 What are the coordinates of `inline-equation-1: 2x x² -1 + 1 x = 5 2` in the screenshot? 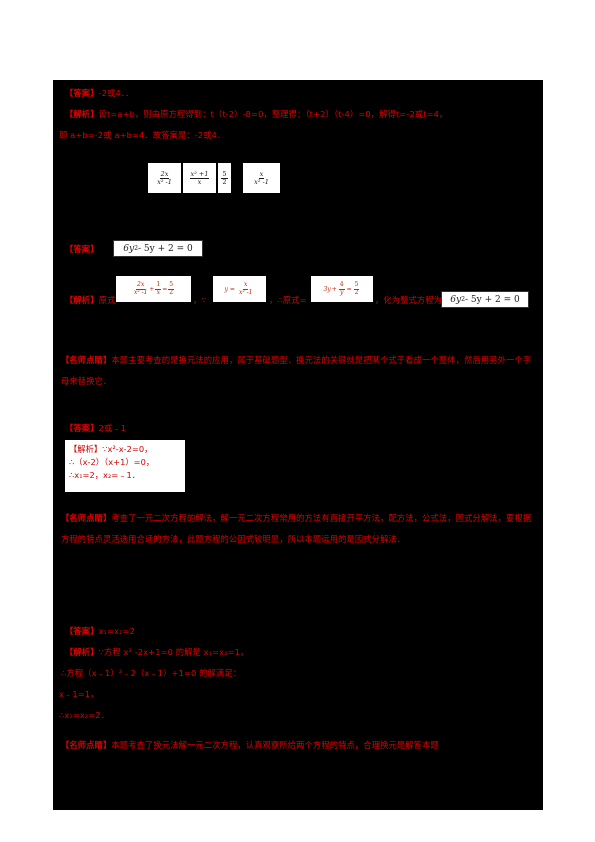 It's located at (153, 289).